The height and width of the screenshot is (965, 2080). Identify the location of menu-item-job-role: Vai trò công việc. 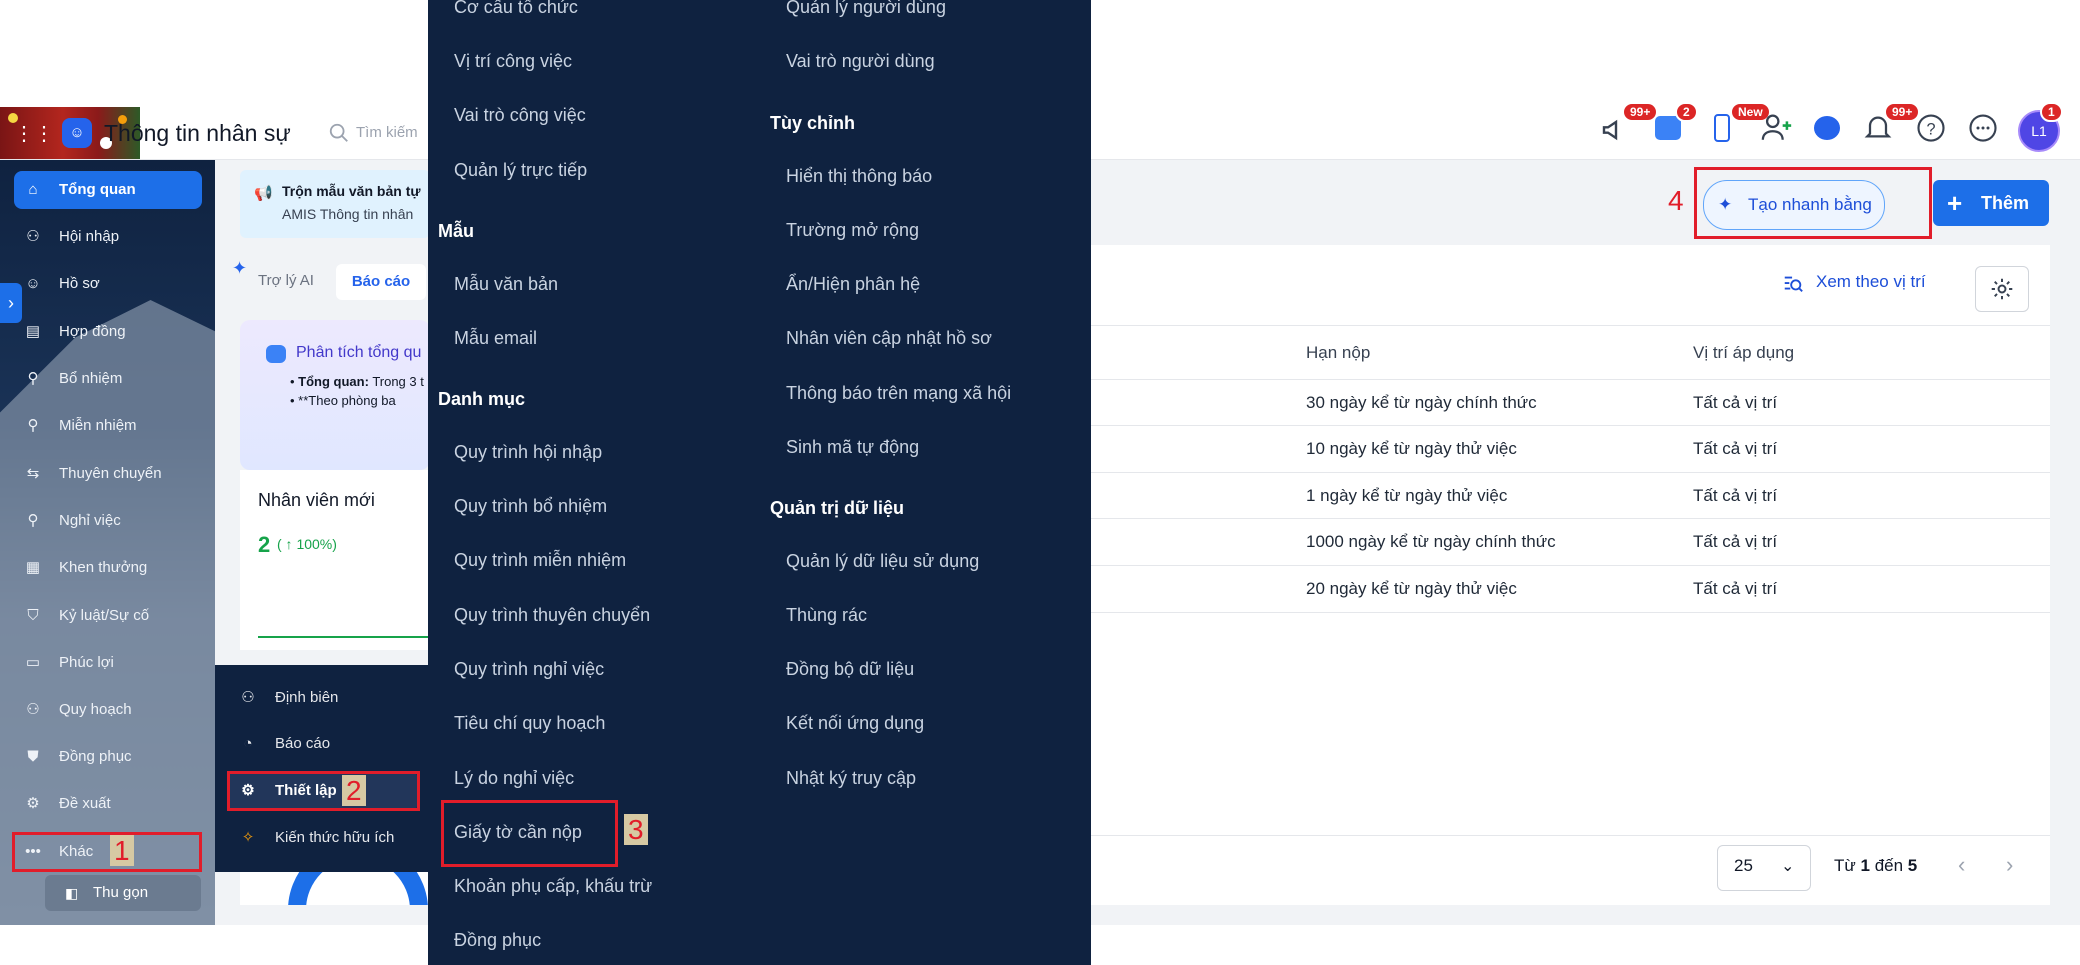
(520, 115).